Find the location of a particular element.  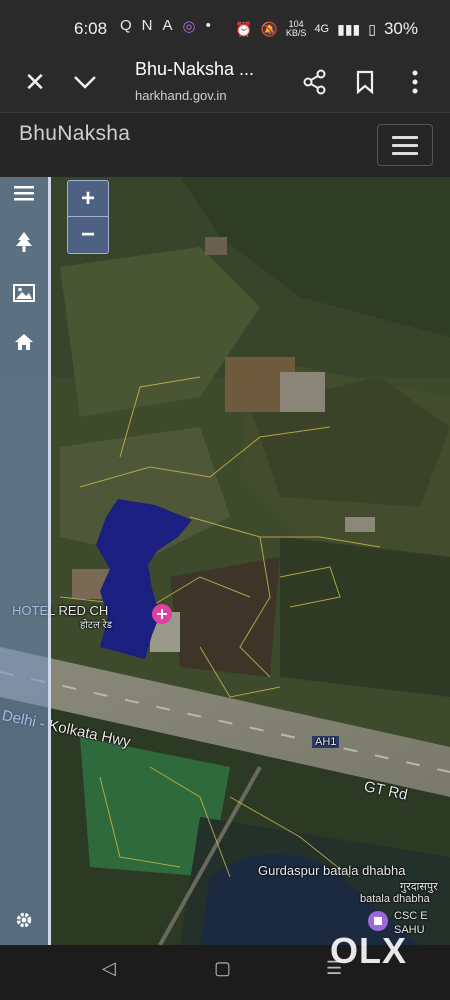

mute-icon: 🔕 is located at coordinates (269, 28).